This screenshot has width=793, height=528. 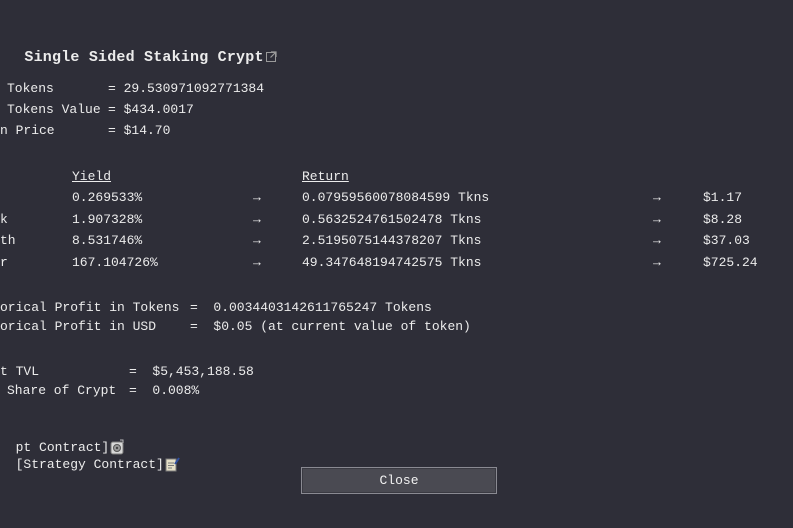 I want to click on token-price-value: = $14.70, so click(x=139, y=130).